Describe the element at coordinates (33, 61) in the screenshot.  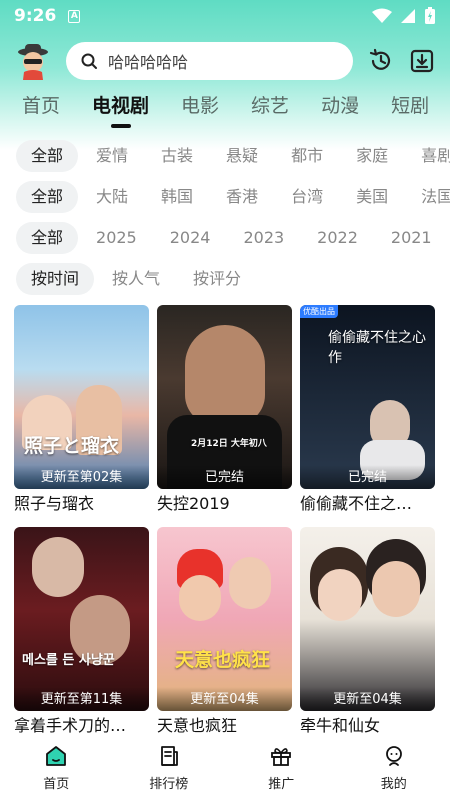
I see `app-mascot-icon` at that location.